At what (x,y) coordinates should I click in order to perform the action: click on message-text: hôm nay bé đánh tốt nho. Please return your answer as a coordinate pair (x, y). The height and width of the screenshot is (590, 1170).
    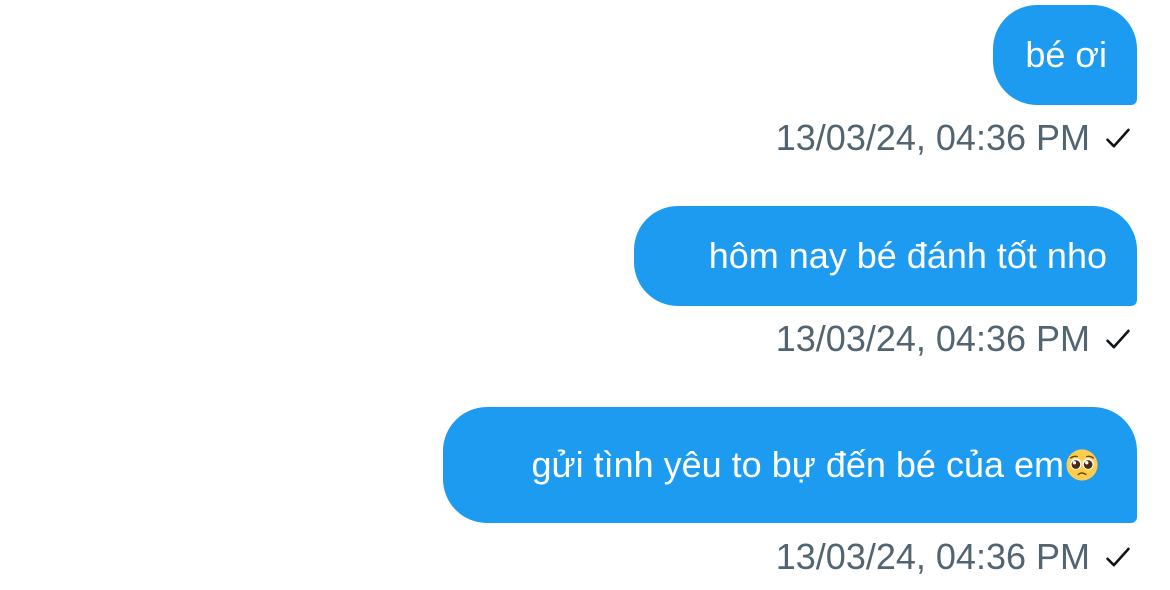
    Looking at the image, I should click on (907, 255).